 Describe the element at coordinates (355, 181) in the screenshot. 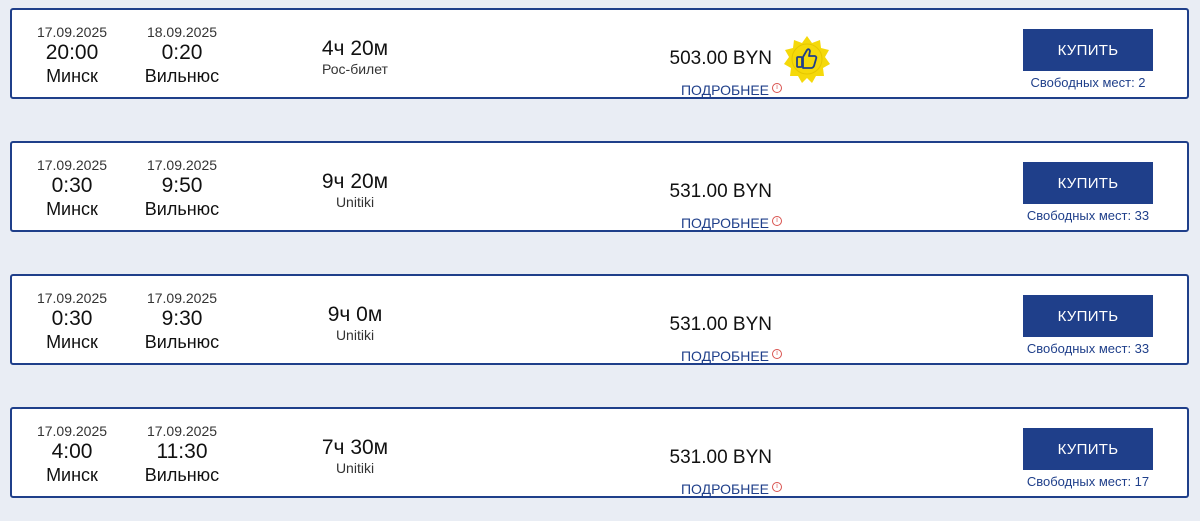

I see `trip-duration: 9ч 20м` at that location.